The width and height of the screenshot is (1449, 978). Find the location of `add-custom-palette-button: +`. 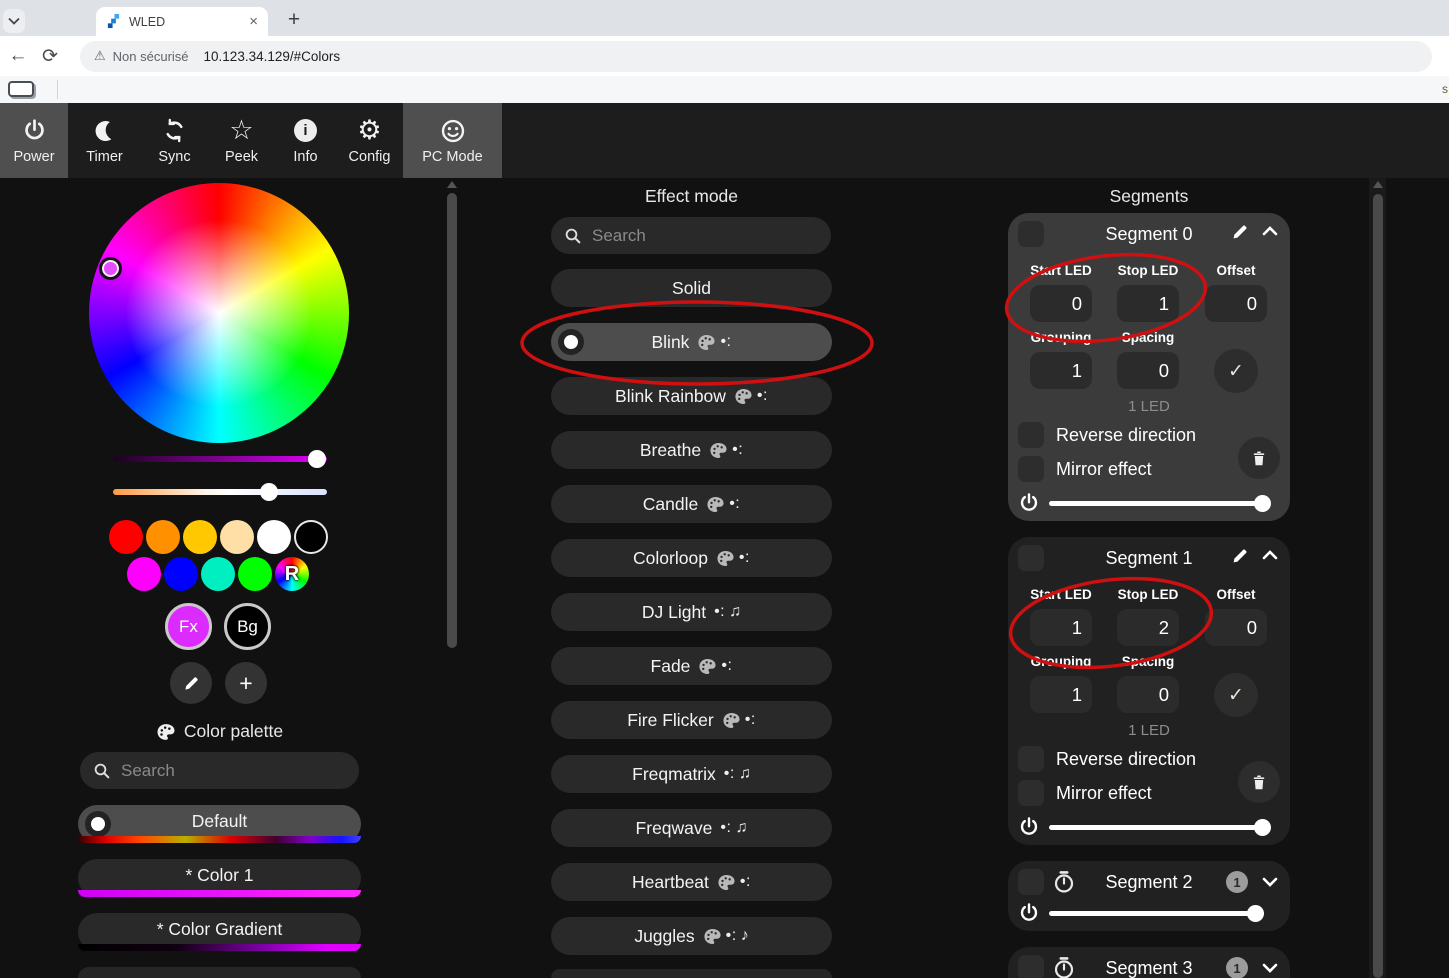

add-custom-palette-button: + is located at coordinates (246, 683).